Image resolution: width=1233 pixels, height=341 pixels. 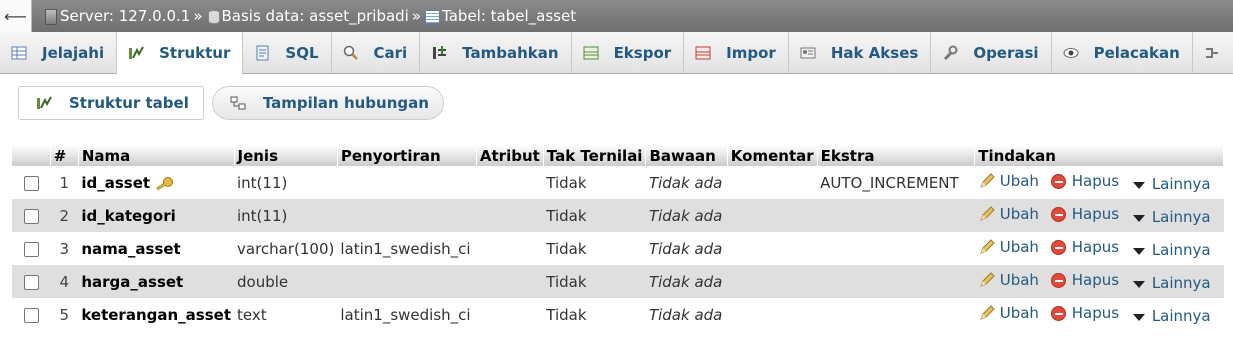 I want to click on database-icon, so click(x=213, y=16).